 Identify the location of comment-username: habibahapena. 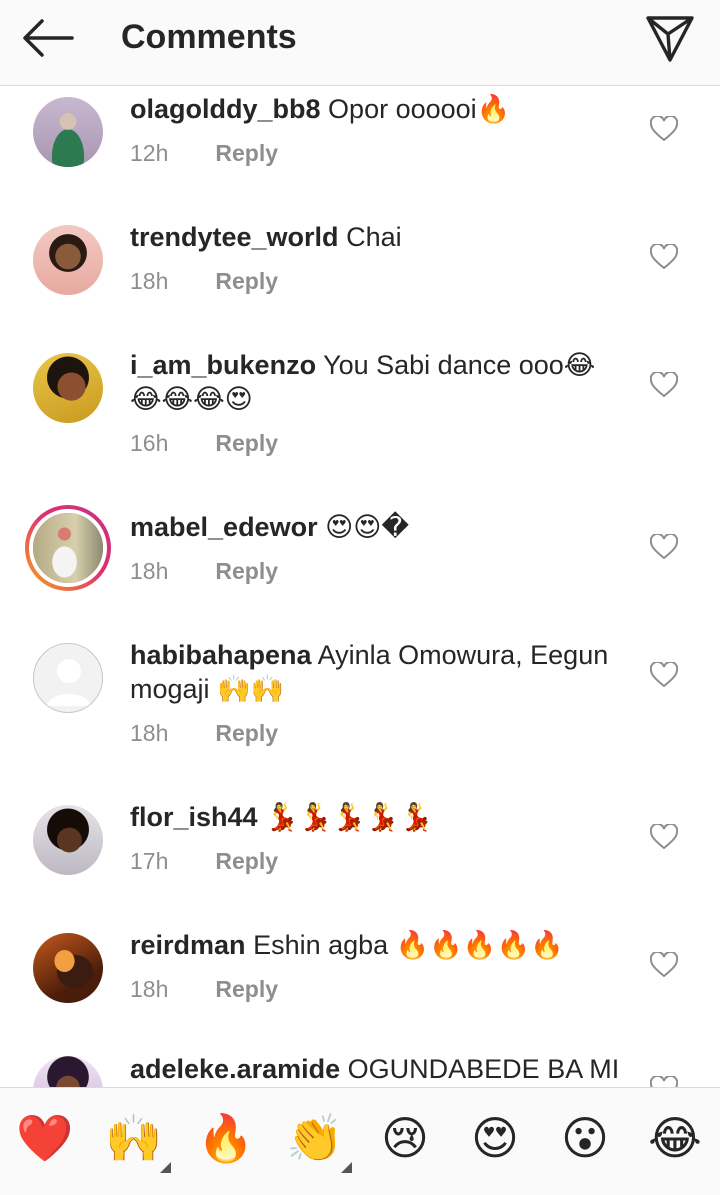
(221, 655).